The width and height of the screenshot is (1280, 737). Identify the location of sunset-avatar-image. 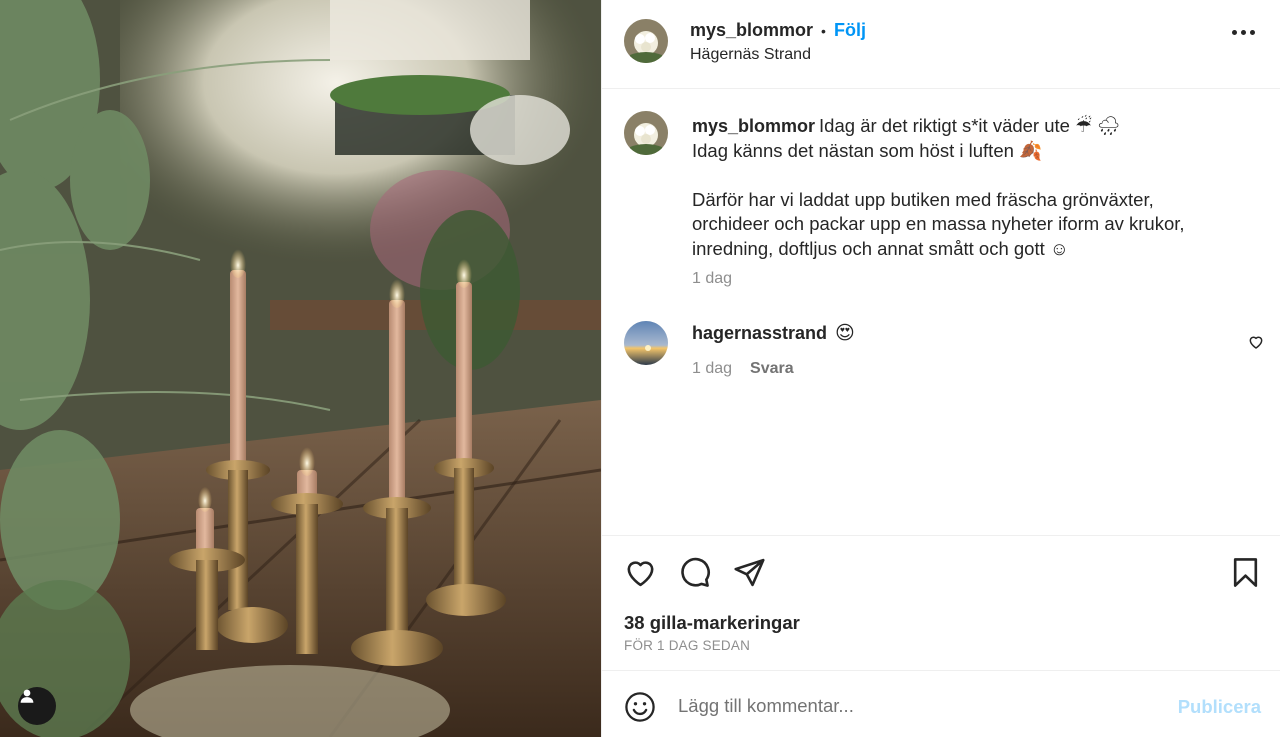
(646, 343).